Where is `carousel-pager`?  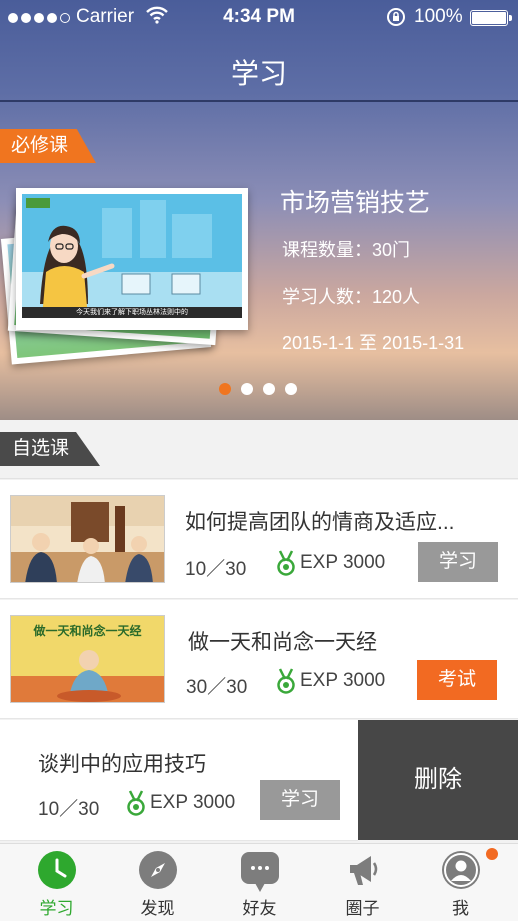
carousel-pager is located at coordinates (258, 389).